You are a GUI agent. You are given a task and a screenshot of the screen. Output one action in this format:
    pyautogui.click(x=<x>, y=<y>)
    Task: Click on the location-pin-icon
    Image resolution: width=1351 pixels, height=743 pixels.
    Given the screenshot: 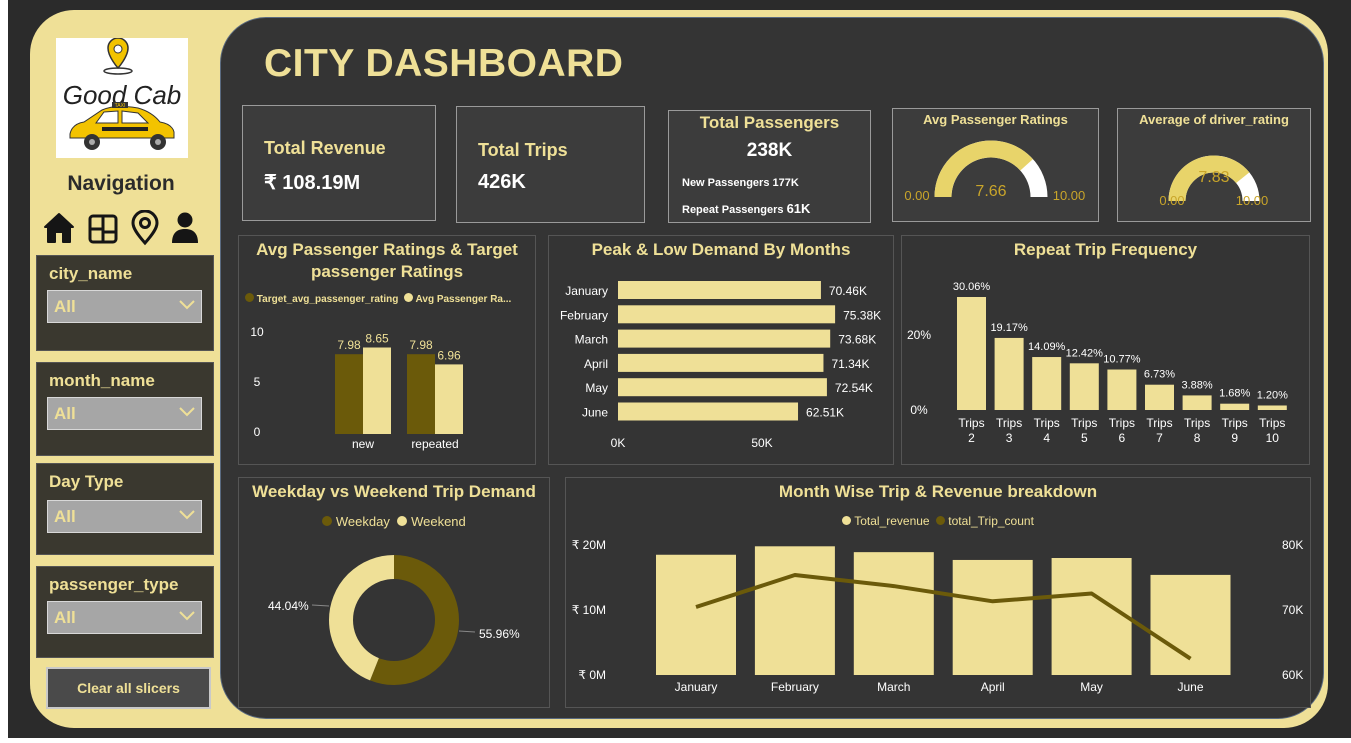 What is the action you would take?
    pyautogui.click(x=145, y=227)
    